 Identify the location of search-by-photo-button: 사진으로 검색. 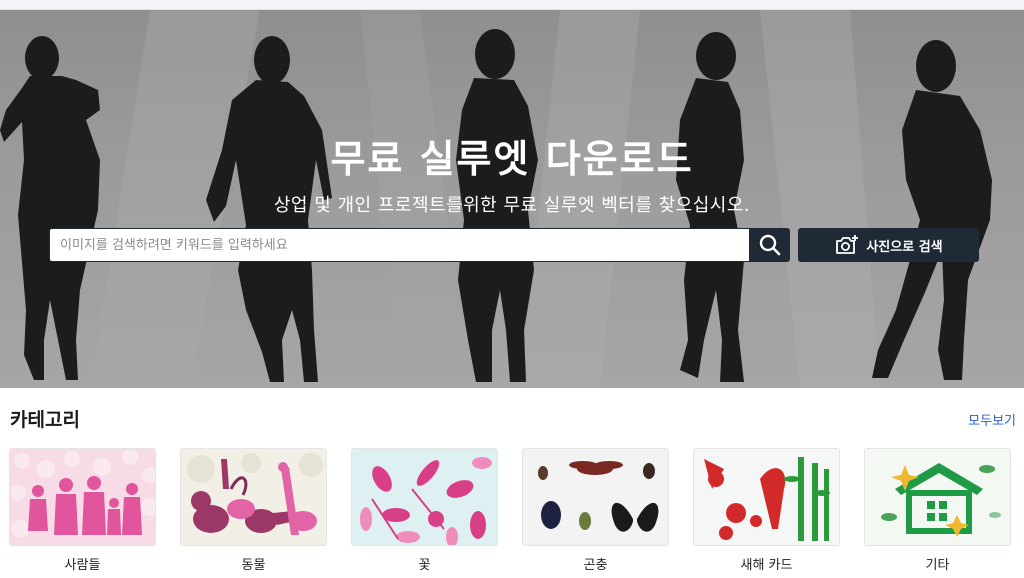
(888, 245).